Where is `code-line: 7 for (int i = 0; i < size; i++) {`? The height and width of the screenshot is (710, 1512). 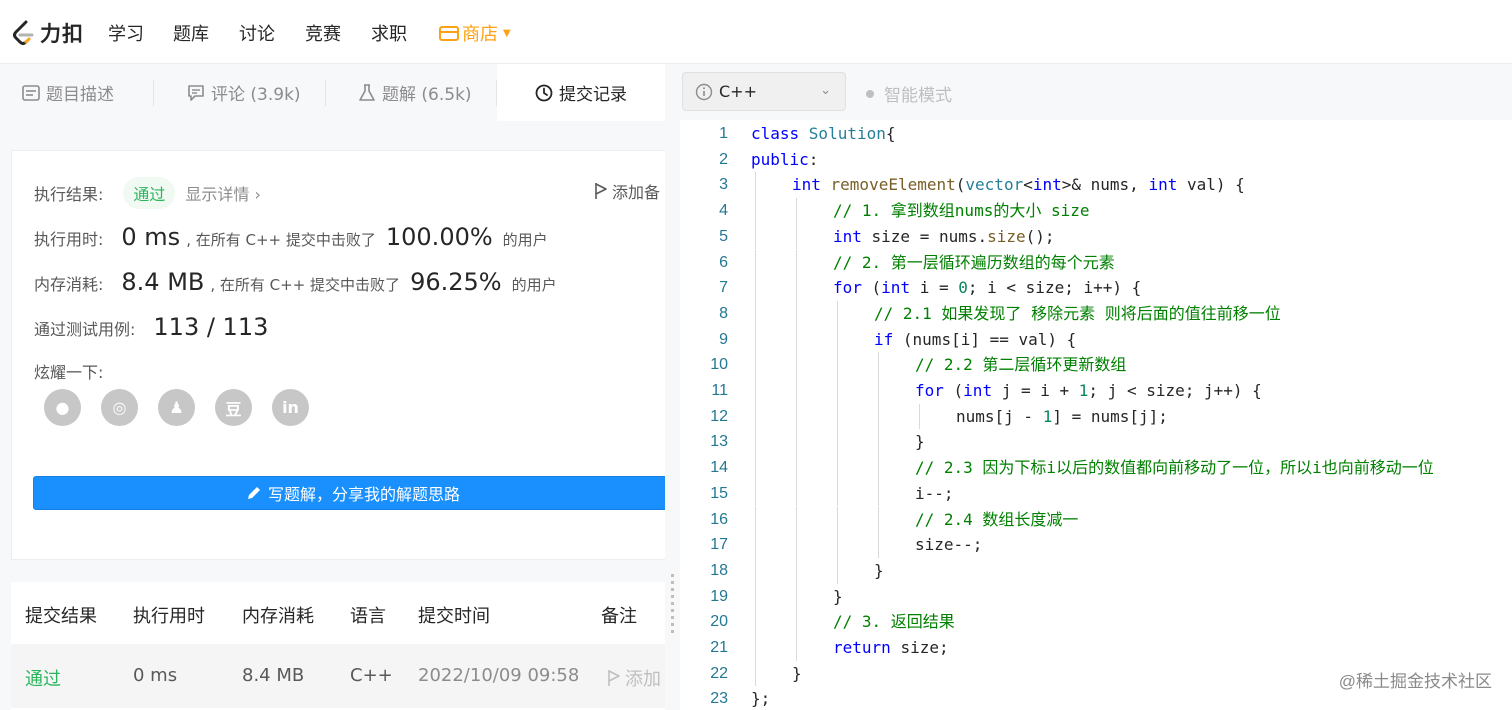 code-line: 7 for (int i = 0; i < size; i++) { is located at coordinates (1096, 288).